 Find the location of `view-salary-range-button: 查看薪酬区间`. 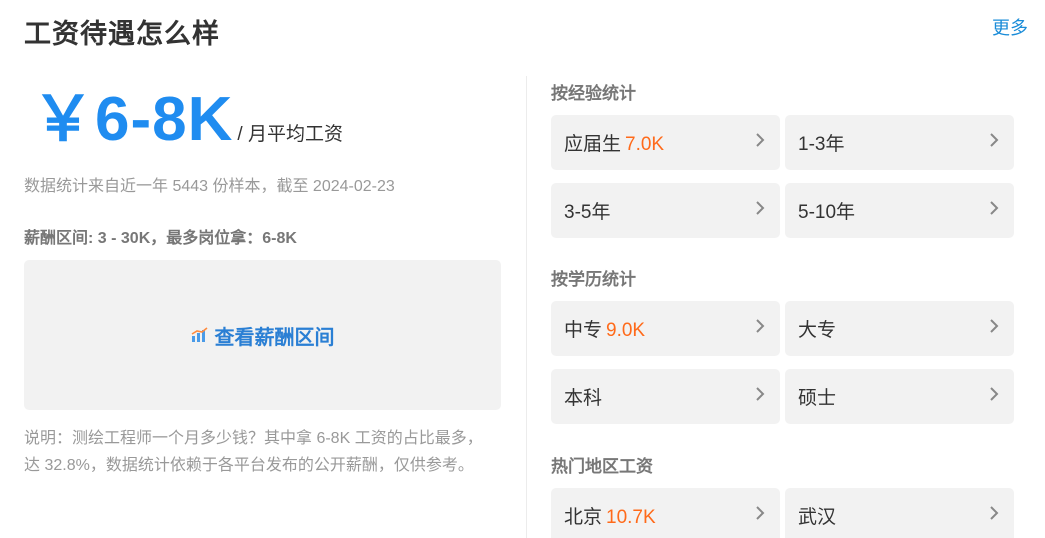

view-salary-range-button: 查看薪酬区间 is located at coordinates (262, 335).